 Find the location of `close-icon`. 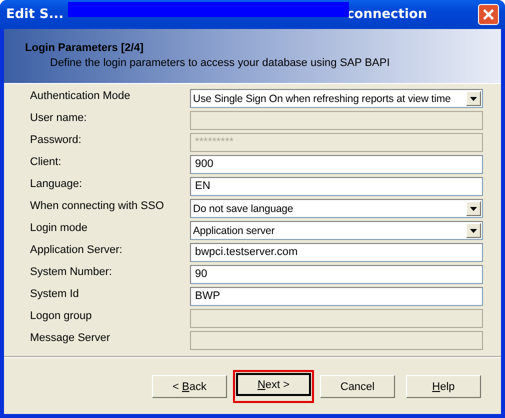

close-icon is located at coordinates (488, 14).